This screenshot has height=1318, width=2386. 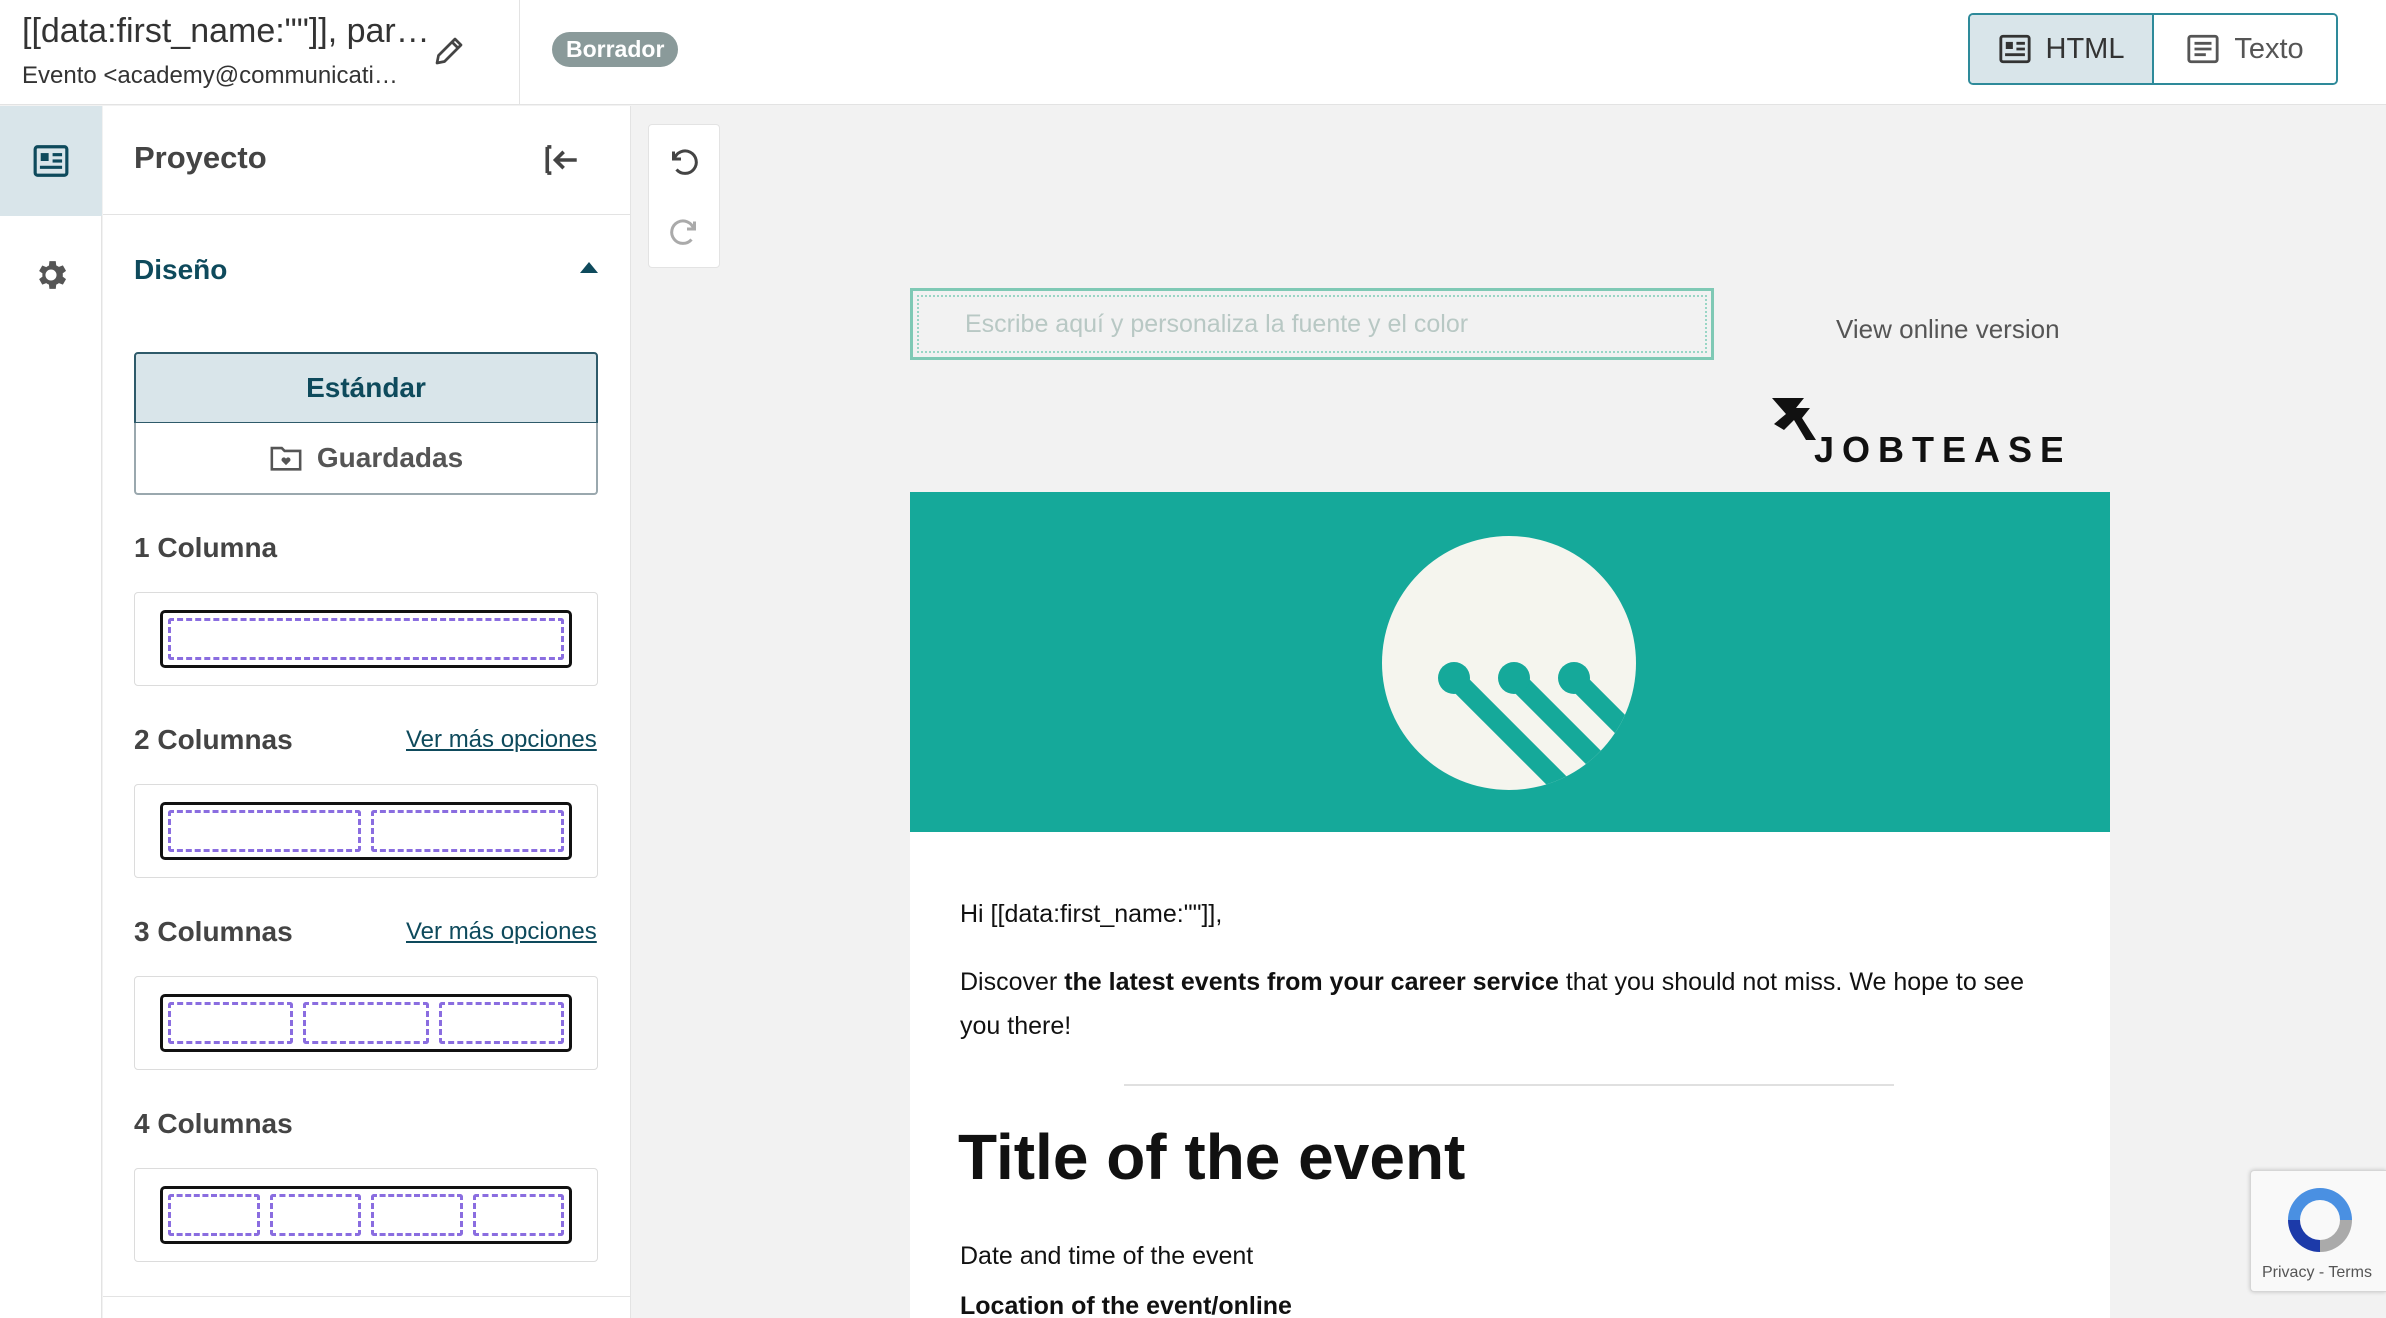 I want to click on intro-text-start: Discover, so click(x=1012, y=982).